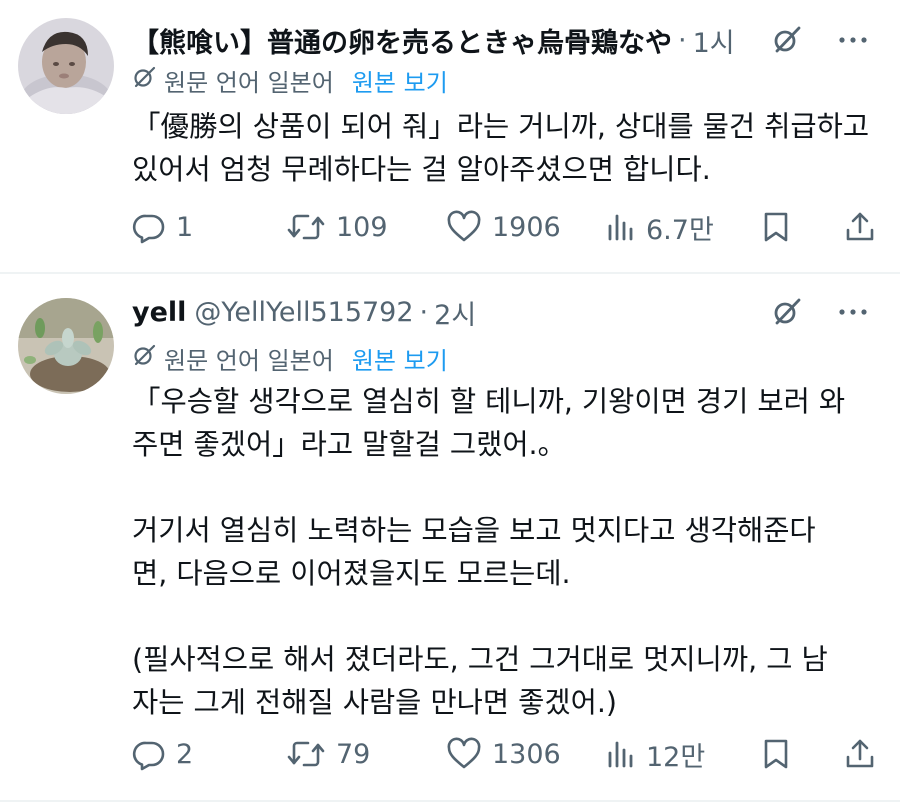 This screenshot has width=900, height=804. I want to click on like-button: 1306, so click(503, 754).